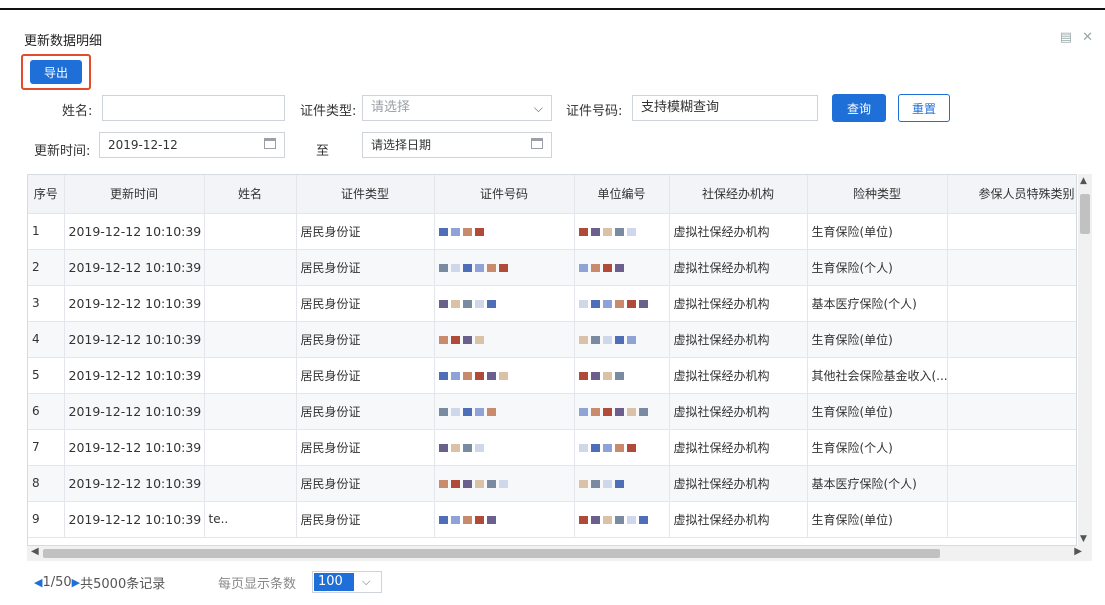  Describe the element at coordinates (1066, 37) in the screenshot. I see `print-icon: ▤` at that location.